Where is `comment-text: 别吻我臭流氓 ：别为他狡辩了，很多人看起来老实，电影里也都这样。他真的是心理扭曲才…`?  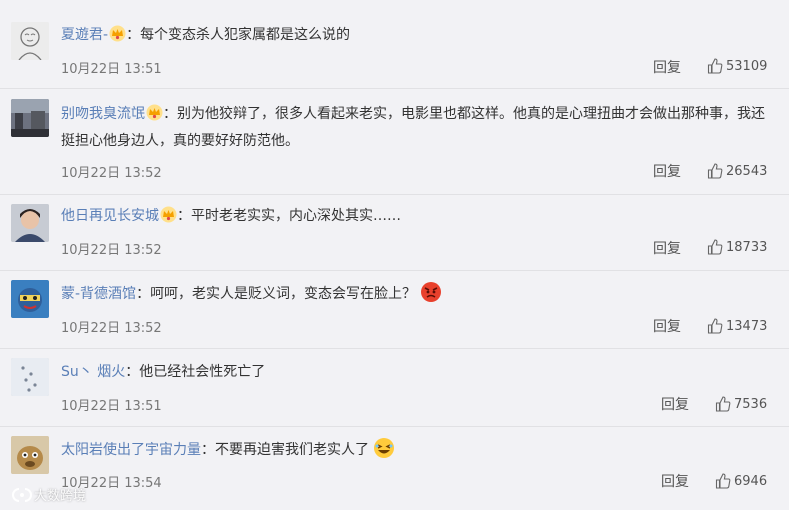
comment-text: 别吻我臭流氓 ：别为他狡辩了，很多人看起来老实，电影里也都这样。他真的是心理扭曲才… is located at coordinates (413, 126).